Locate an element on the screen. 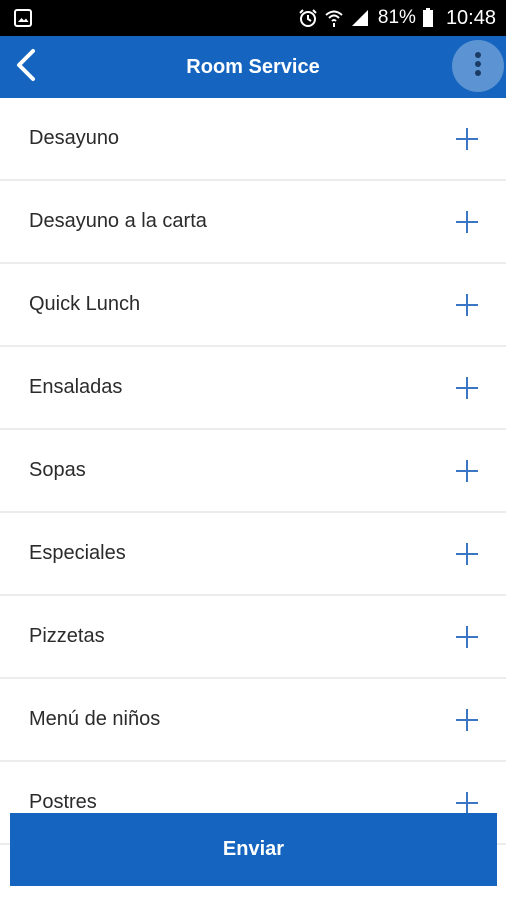 Image resolution: width=506 pixels, height=900 pixels. category-label: Especiales is located at coordinates (77, 553).